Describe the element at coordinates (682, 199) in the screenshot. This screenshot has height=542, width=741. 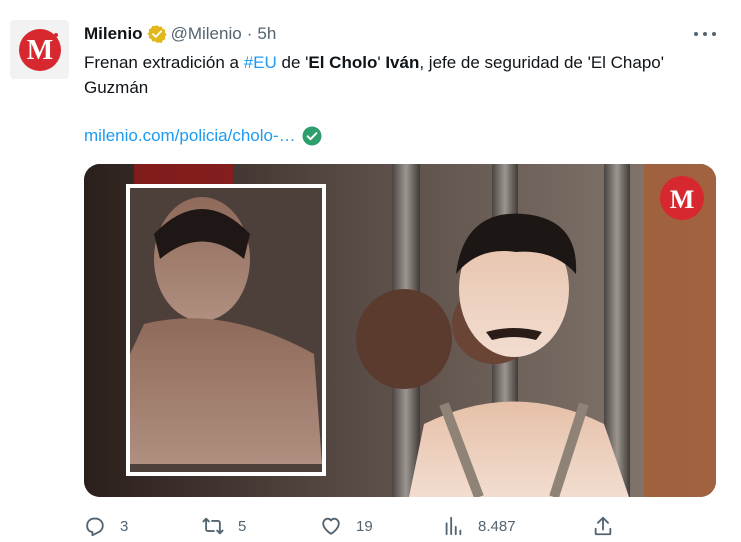
I see `media-watermark-letter: M` at that location.